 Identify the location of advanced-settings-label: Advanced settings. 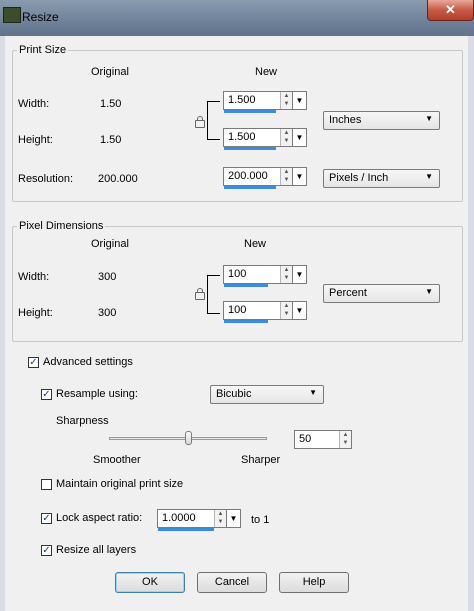
(88, 362).